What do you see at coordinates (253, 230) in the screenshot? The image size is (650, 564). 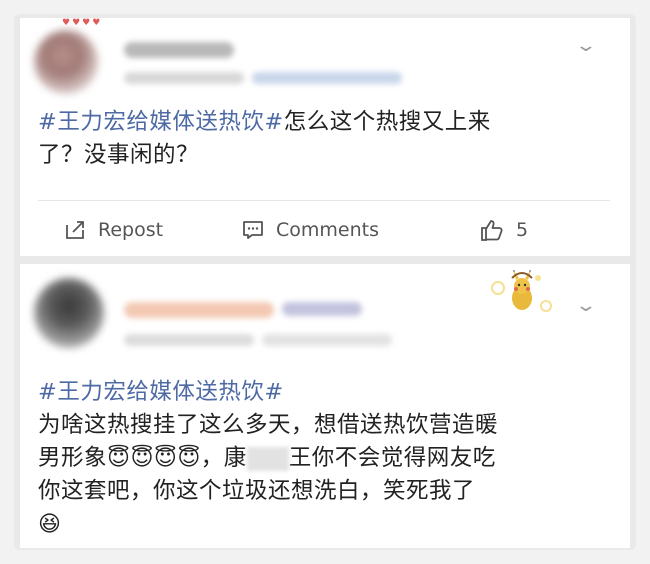 I see `comment-icon` at bounding box center [253, 230].